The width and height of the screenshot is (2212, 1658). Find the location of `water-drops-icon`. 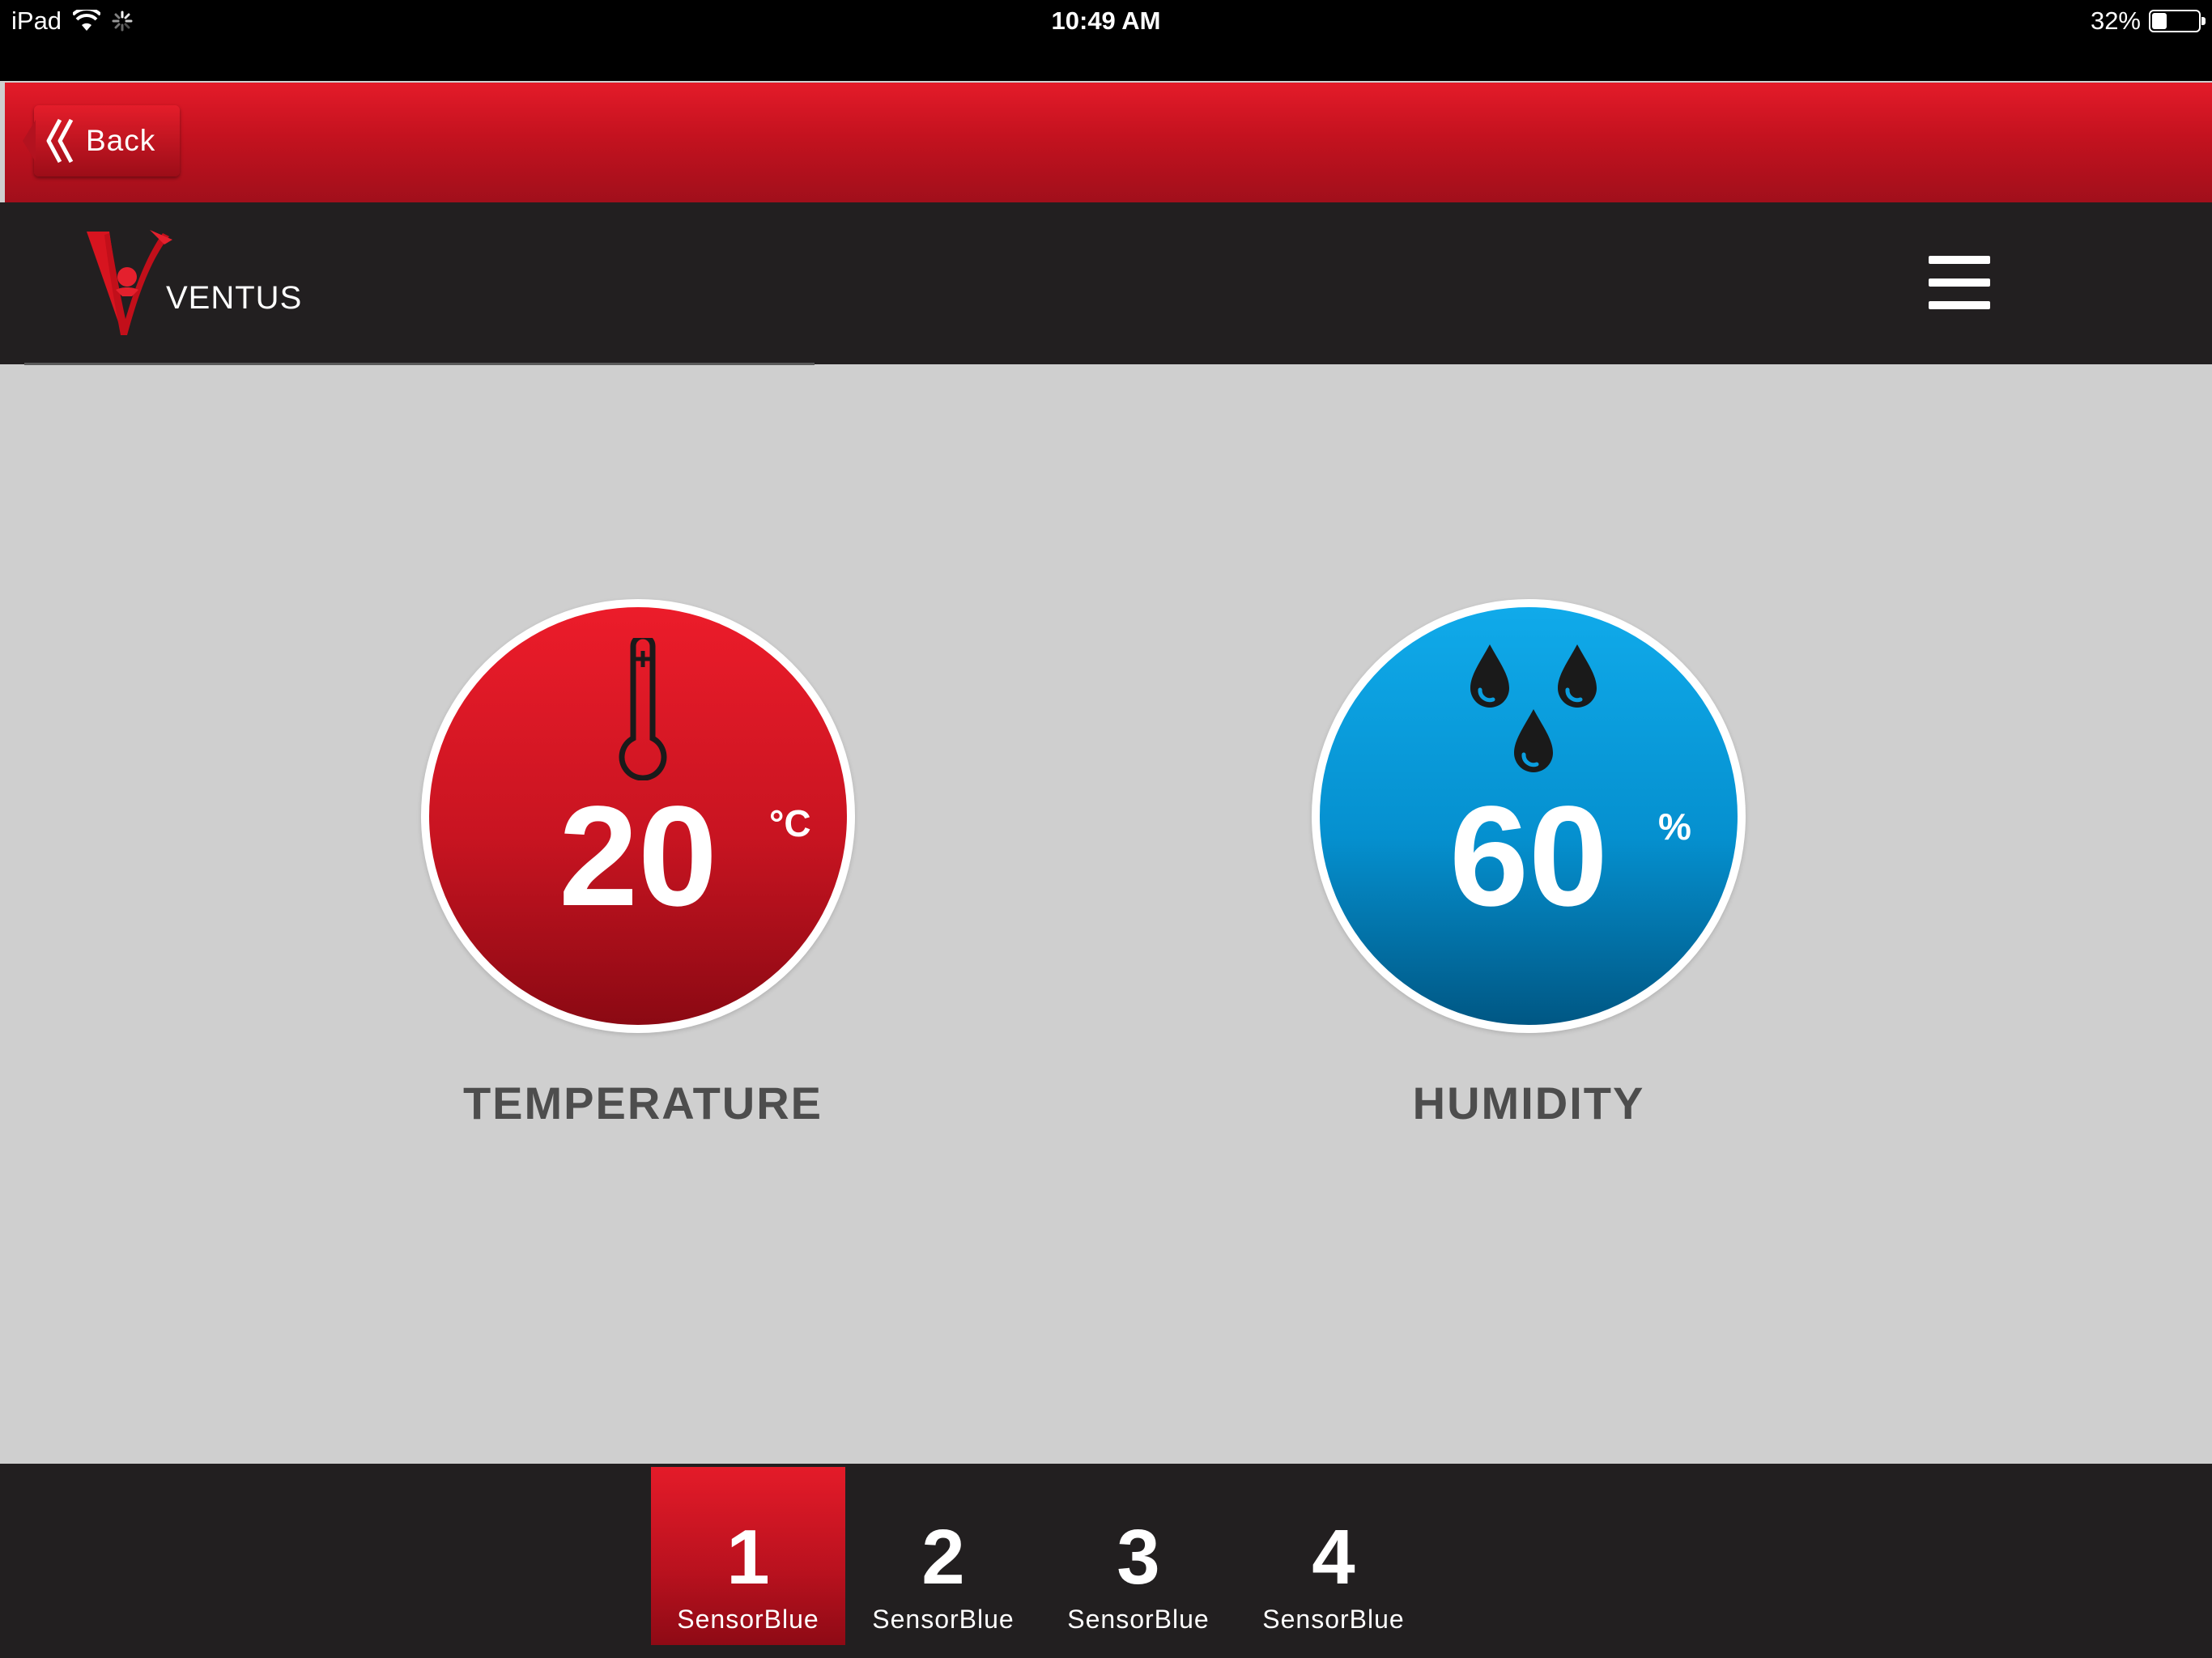

water-drops-icon is located at coordinates (1533, 708).